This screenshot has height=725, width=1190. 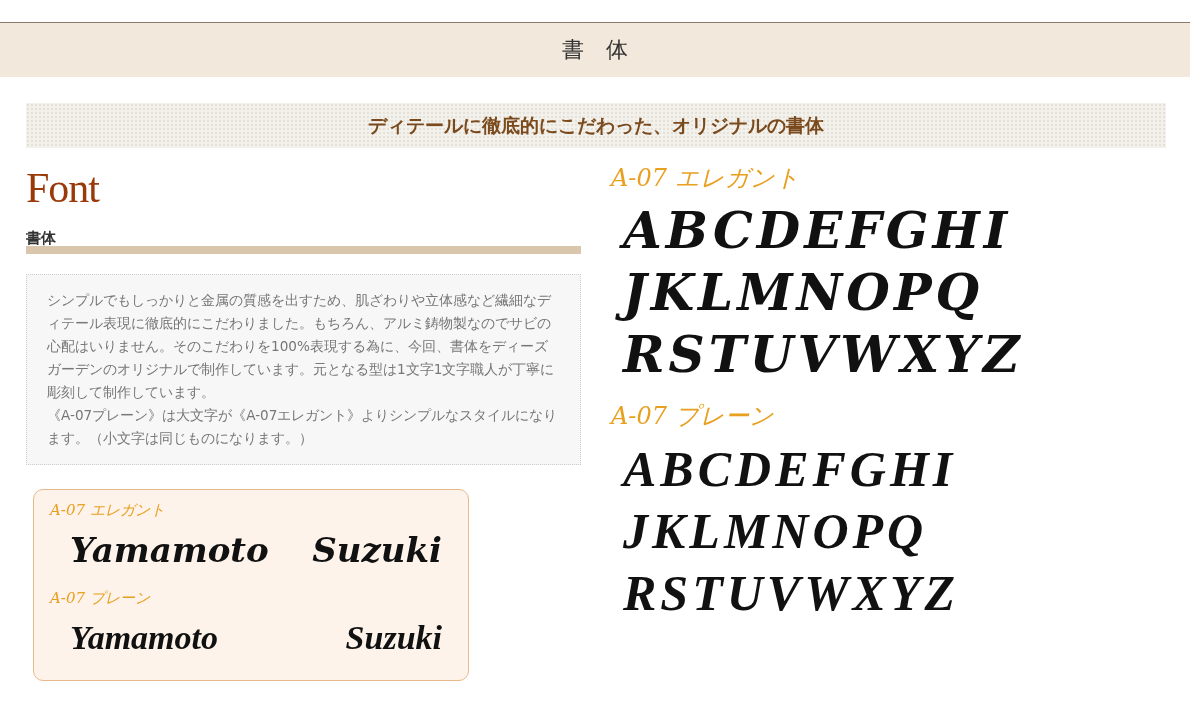 What do you see at coordinates (108, 510) in the screenshot?
I see `sample-label: A-07 エレガント` at bounding box center [108, 510].